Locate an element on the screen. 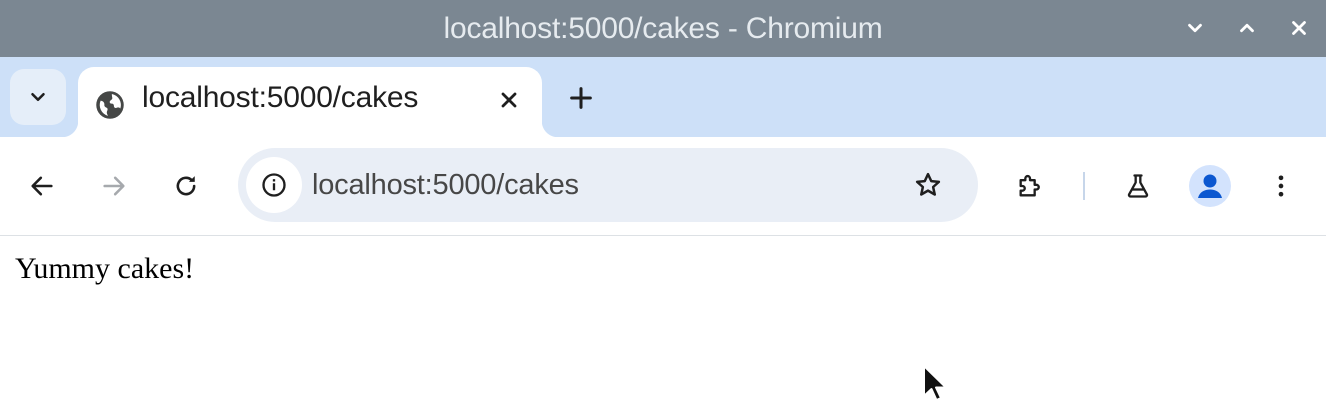  minimize-button is located at coordinates (1195, 28).